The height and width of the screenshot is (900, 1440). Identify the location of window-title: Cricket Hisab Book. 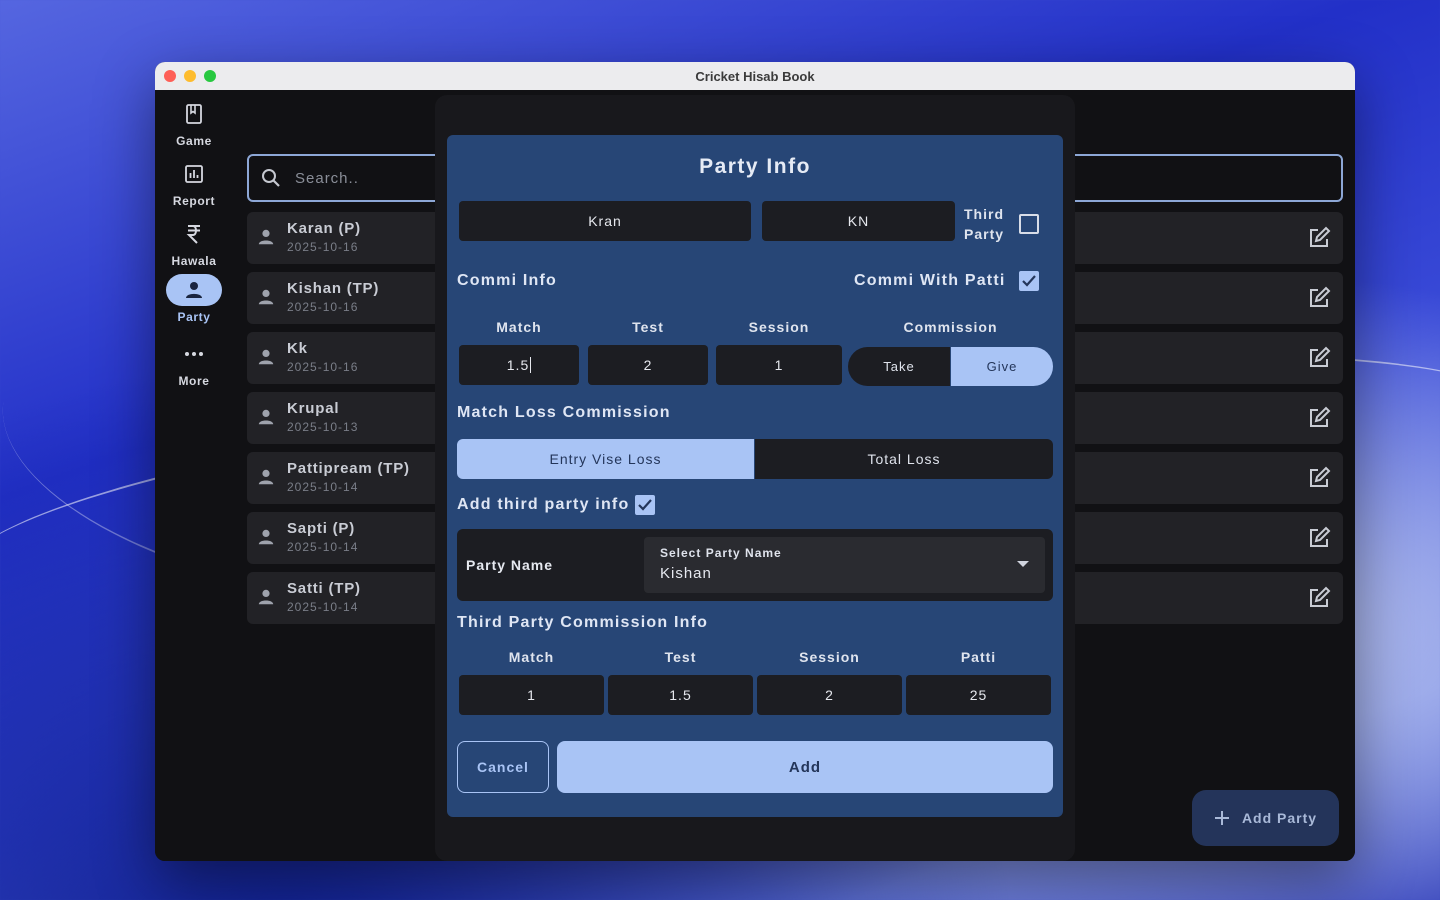
(755, 76).